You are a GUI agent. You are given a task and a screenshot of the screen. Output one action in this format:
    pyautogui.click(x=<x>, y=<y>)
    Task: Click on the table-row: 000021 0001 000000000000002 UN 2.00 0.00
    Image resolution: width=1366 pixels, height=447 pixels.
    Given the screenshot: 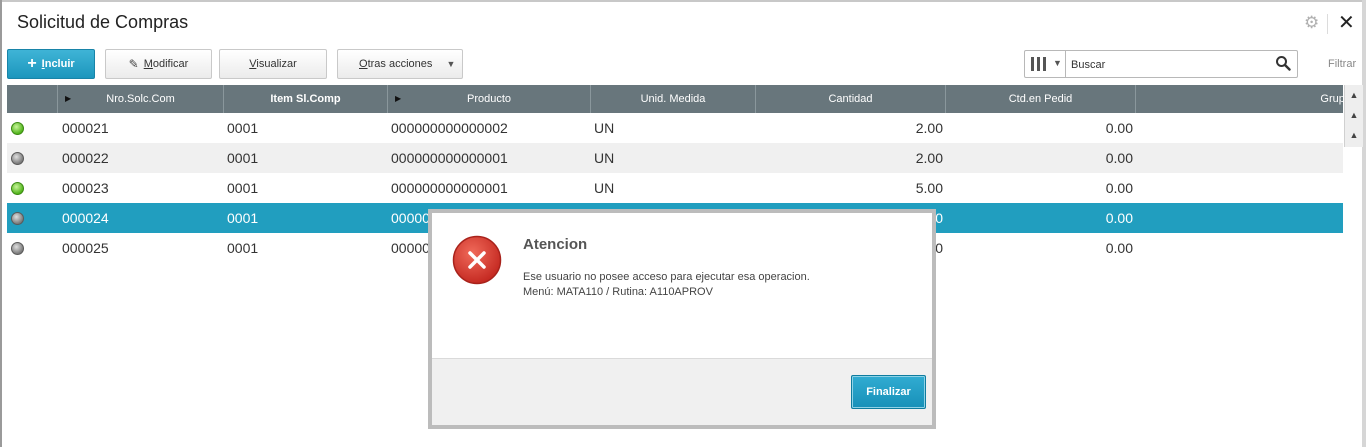 What is the action you would take?
    pyautogui.click(x=675, y=128)
    